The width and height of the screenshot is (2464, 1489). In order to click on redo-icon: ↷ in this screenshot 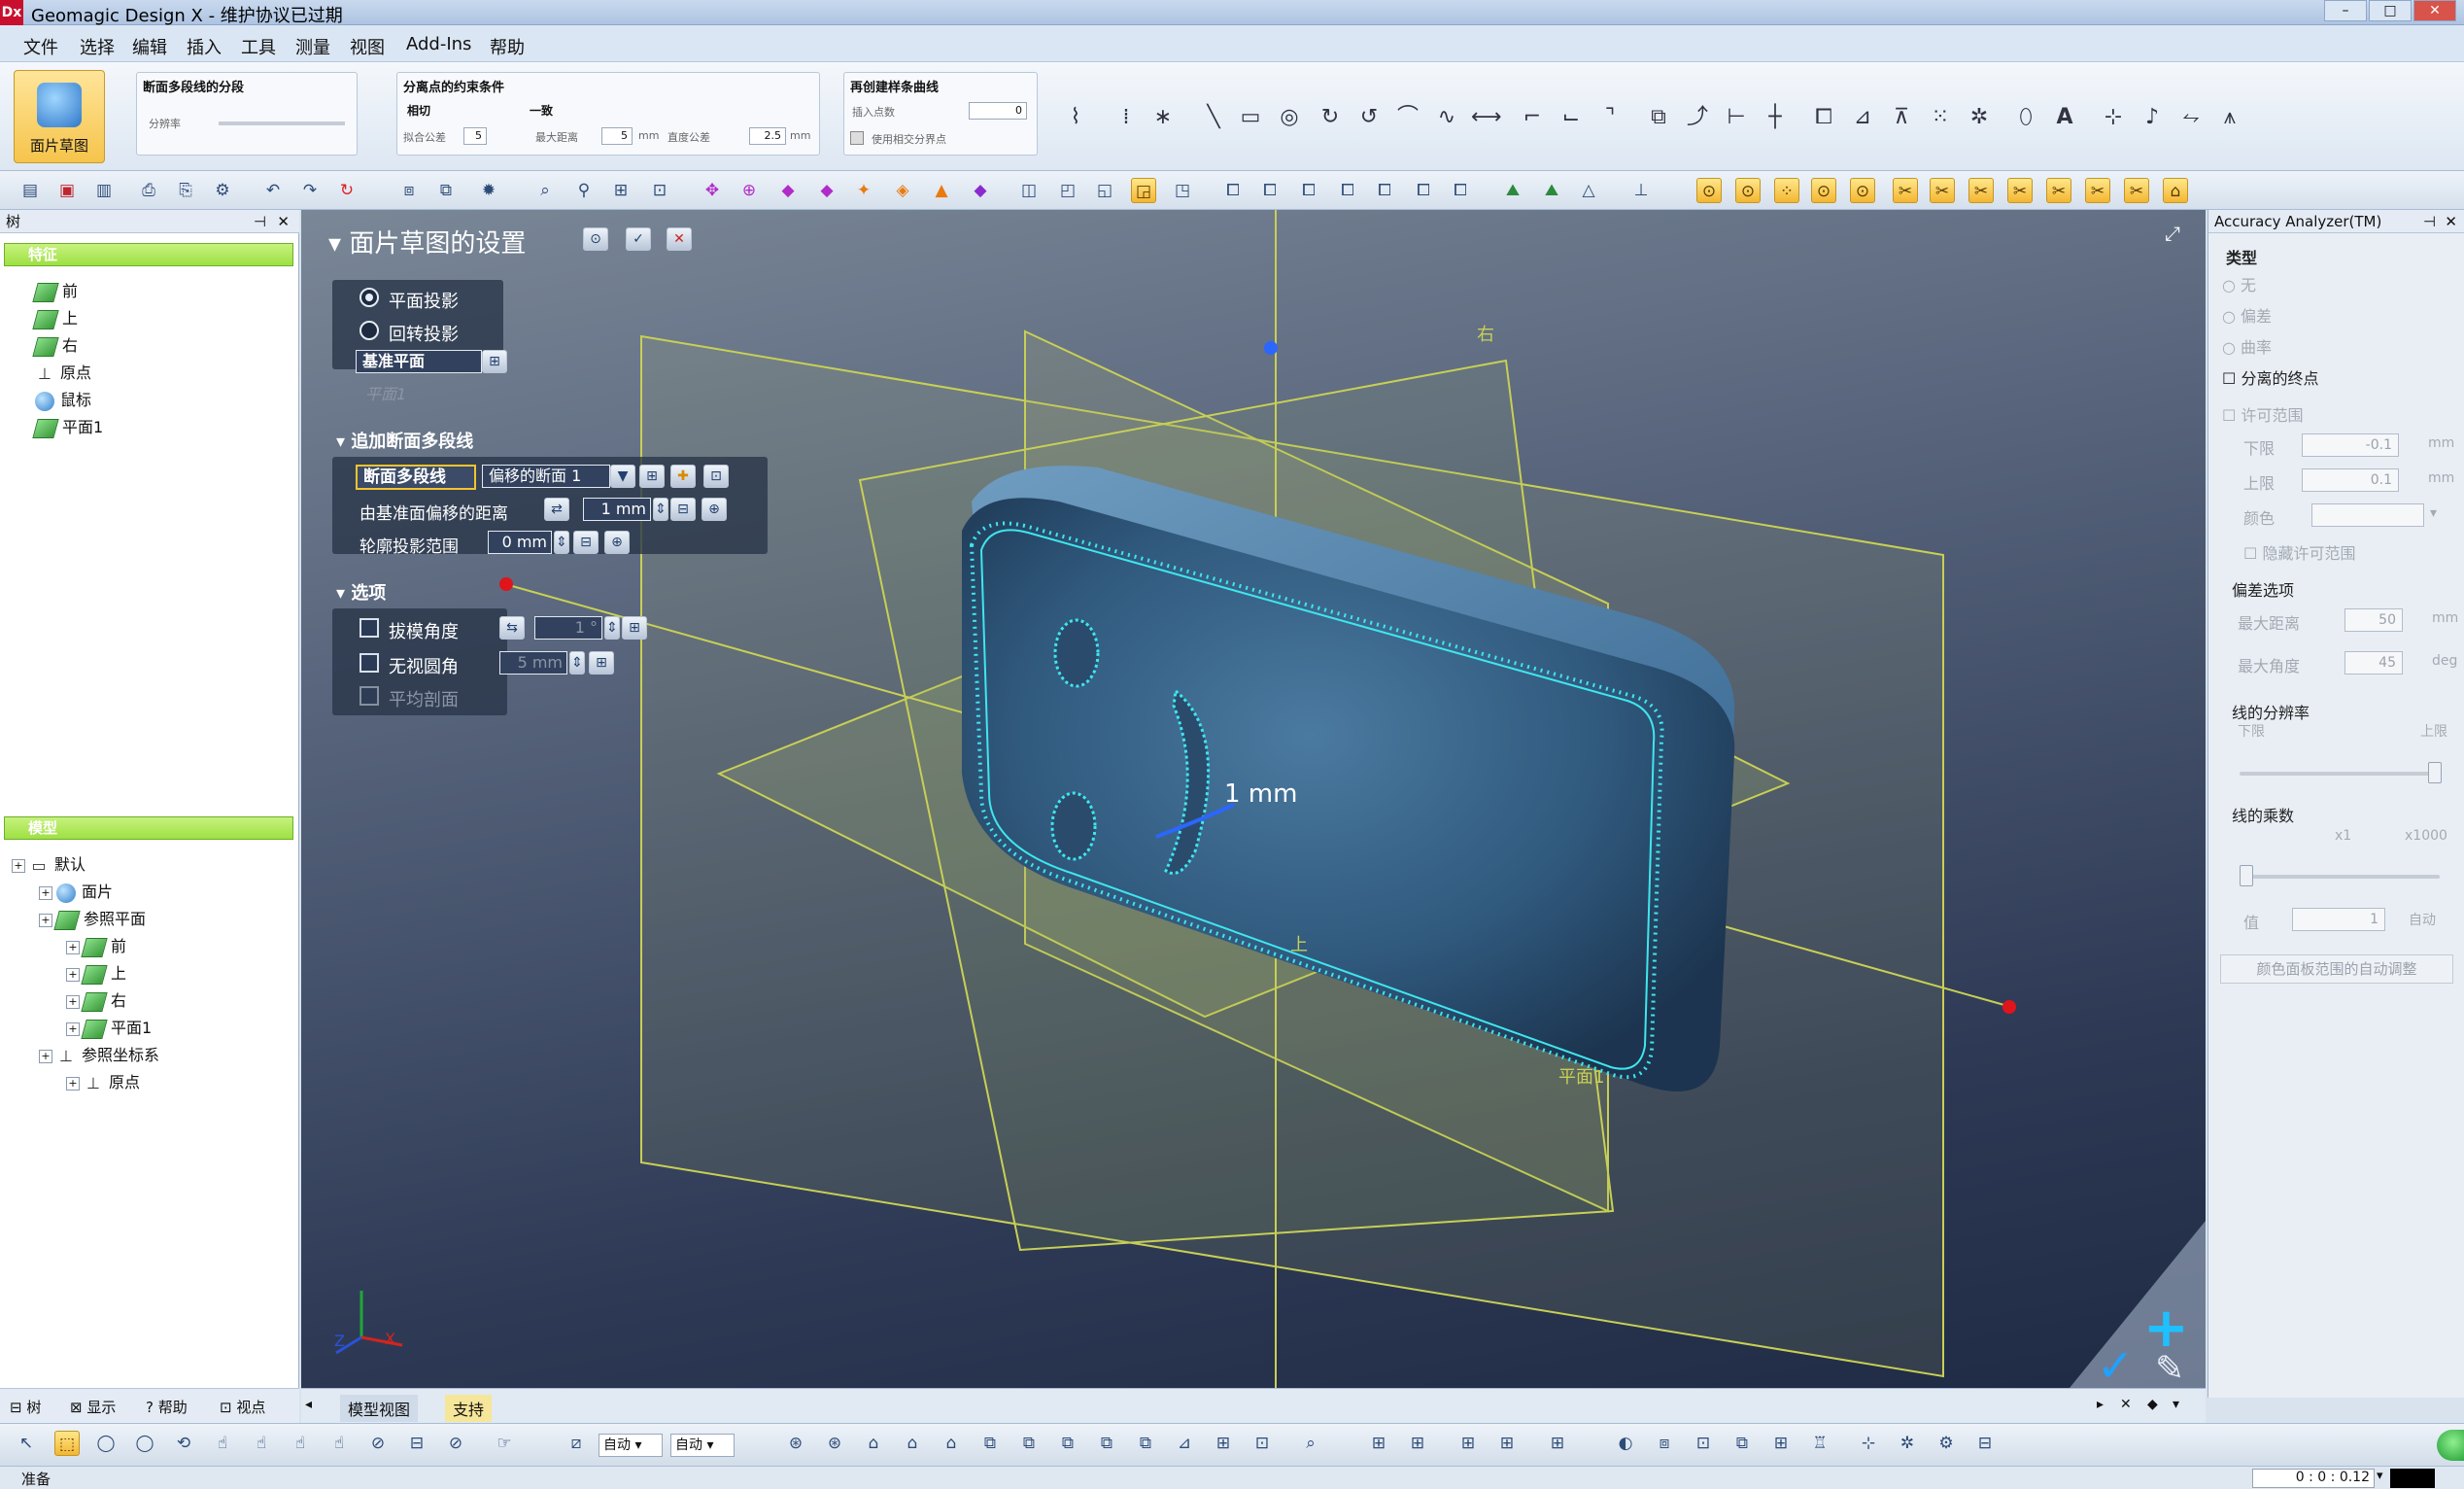, I will do `click(310, 190)`.